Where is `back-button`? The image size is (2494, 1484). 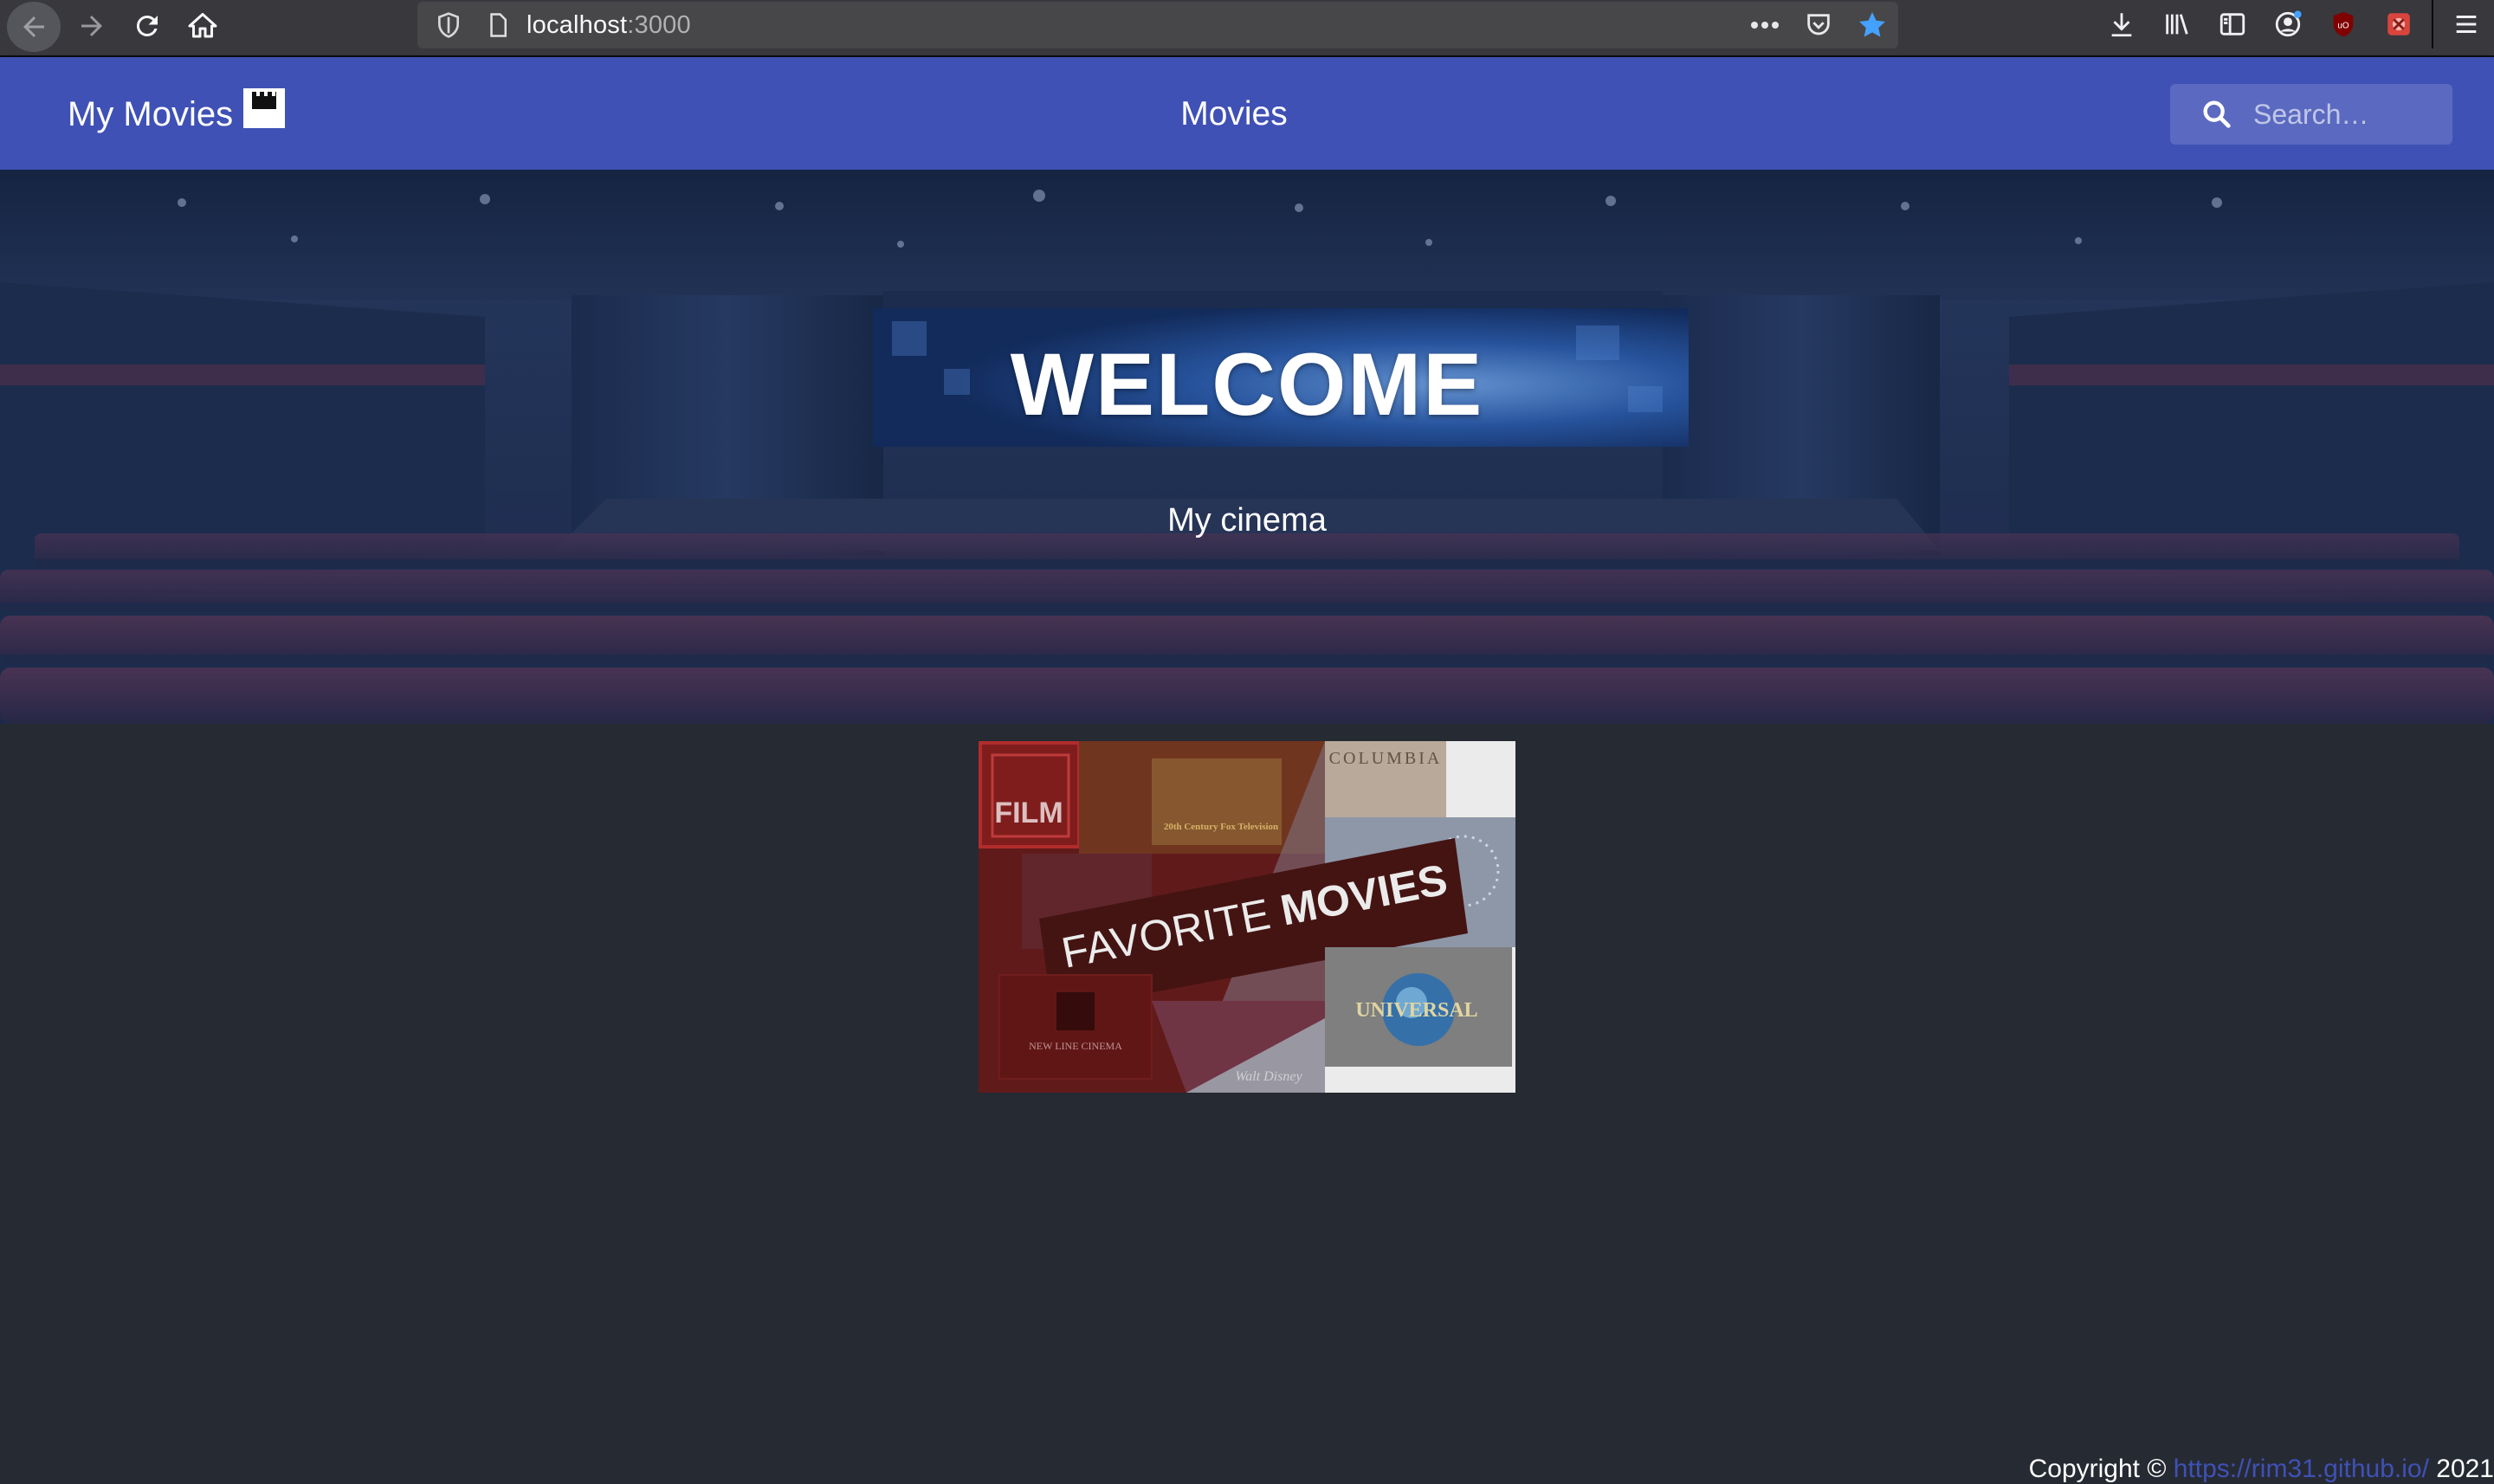 back-button is located at coordinates (34, 27).